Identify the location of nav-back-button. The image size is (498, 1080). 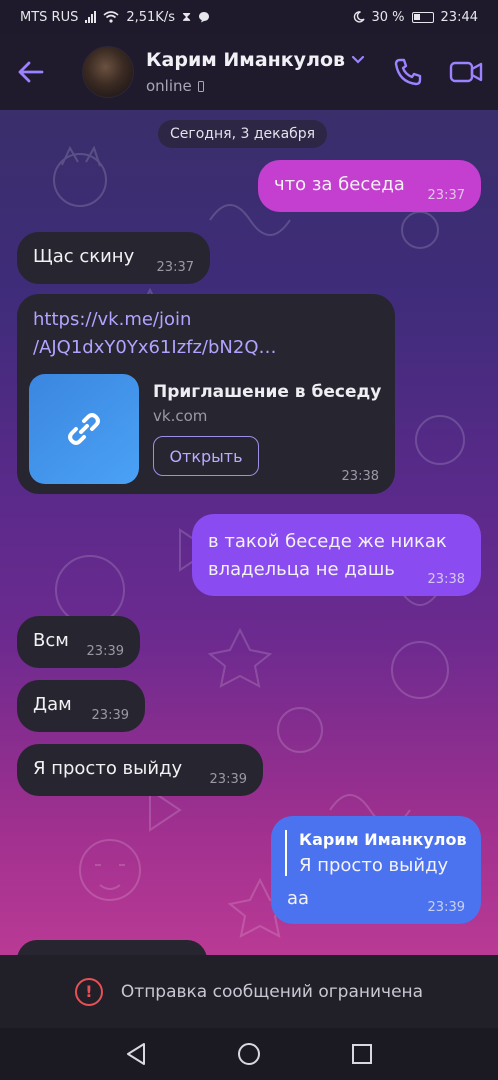
(136, 1054).